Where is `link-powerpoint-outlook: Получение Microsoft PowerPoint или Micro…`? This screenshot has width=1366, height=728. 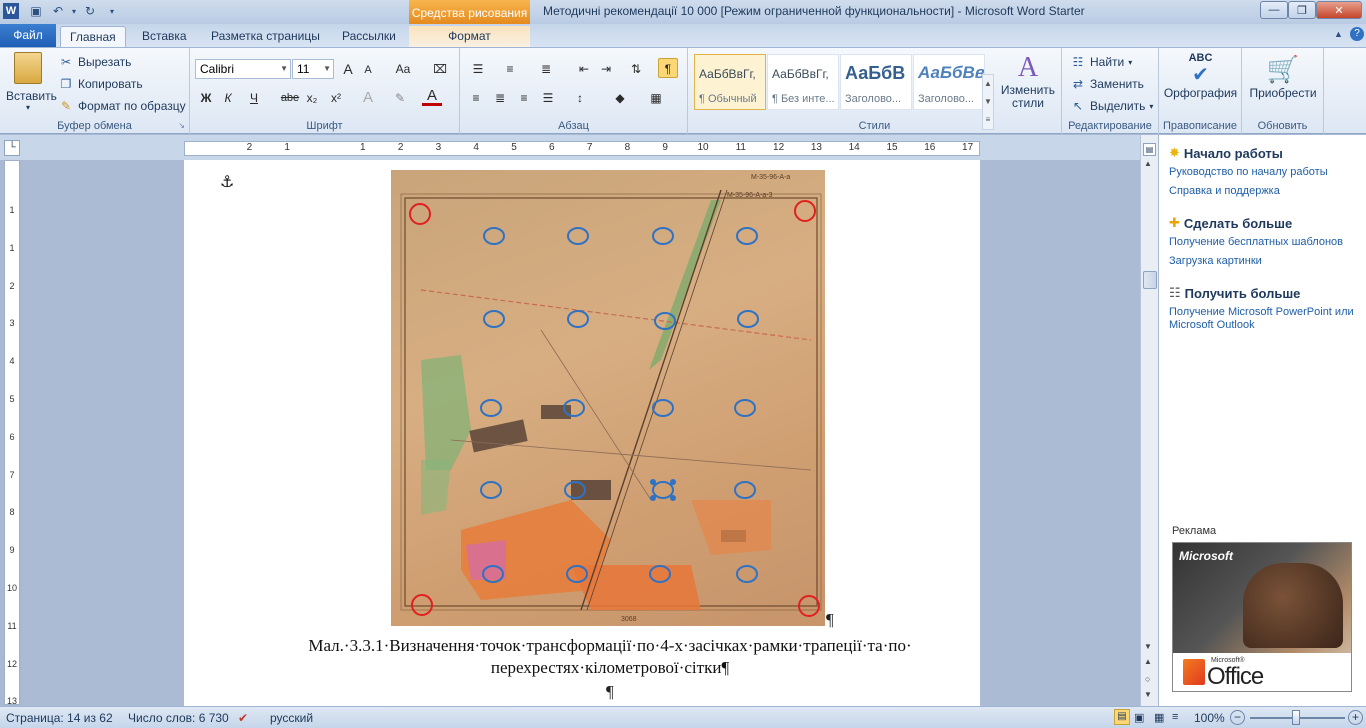 link-powerpoint-outlook: Получение Microsoft PowerPoint или Micro… is located at coordinates (1264, 319).